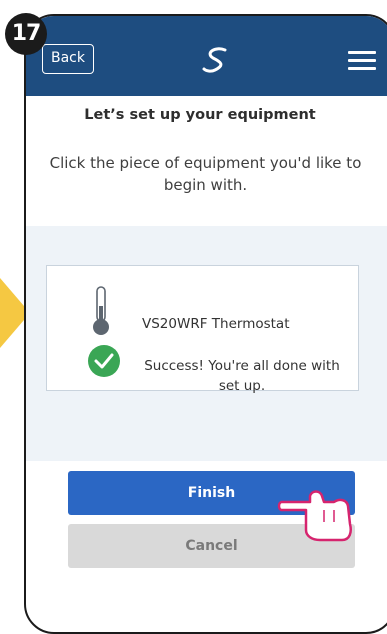 The height and width of the screenshot is (634, 387). Describe the element at coordinates (68, 59) in the screenshot. I see `back-button: Back` at that location.